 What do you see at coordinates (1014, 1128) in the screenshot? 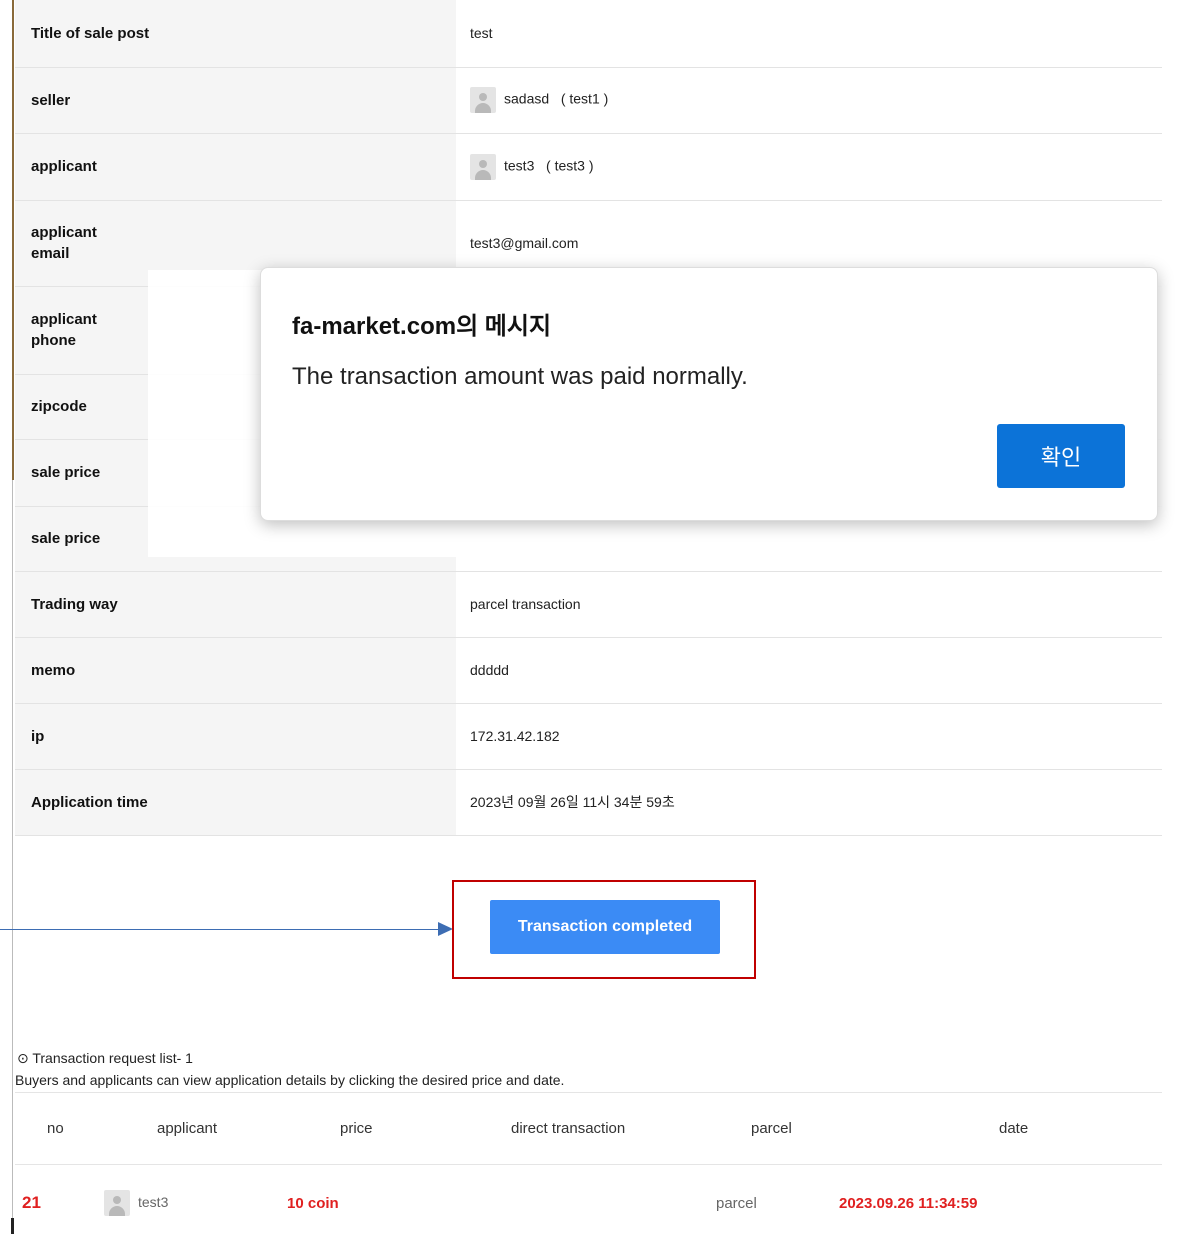
I see `column-header-date: date` at bounding box center [1014, 1128].